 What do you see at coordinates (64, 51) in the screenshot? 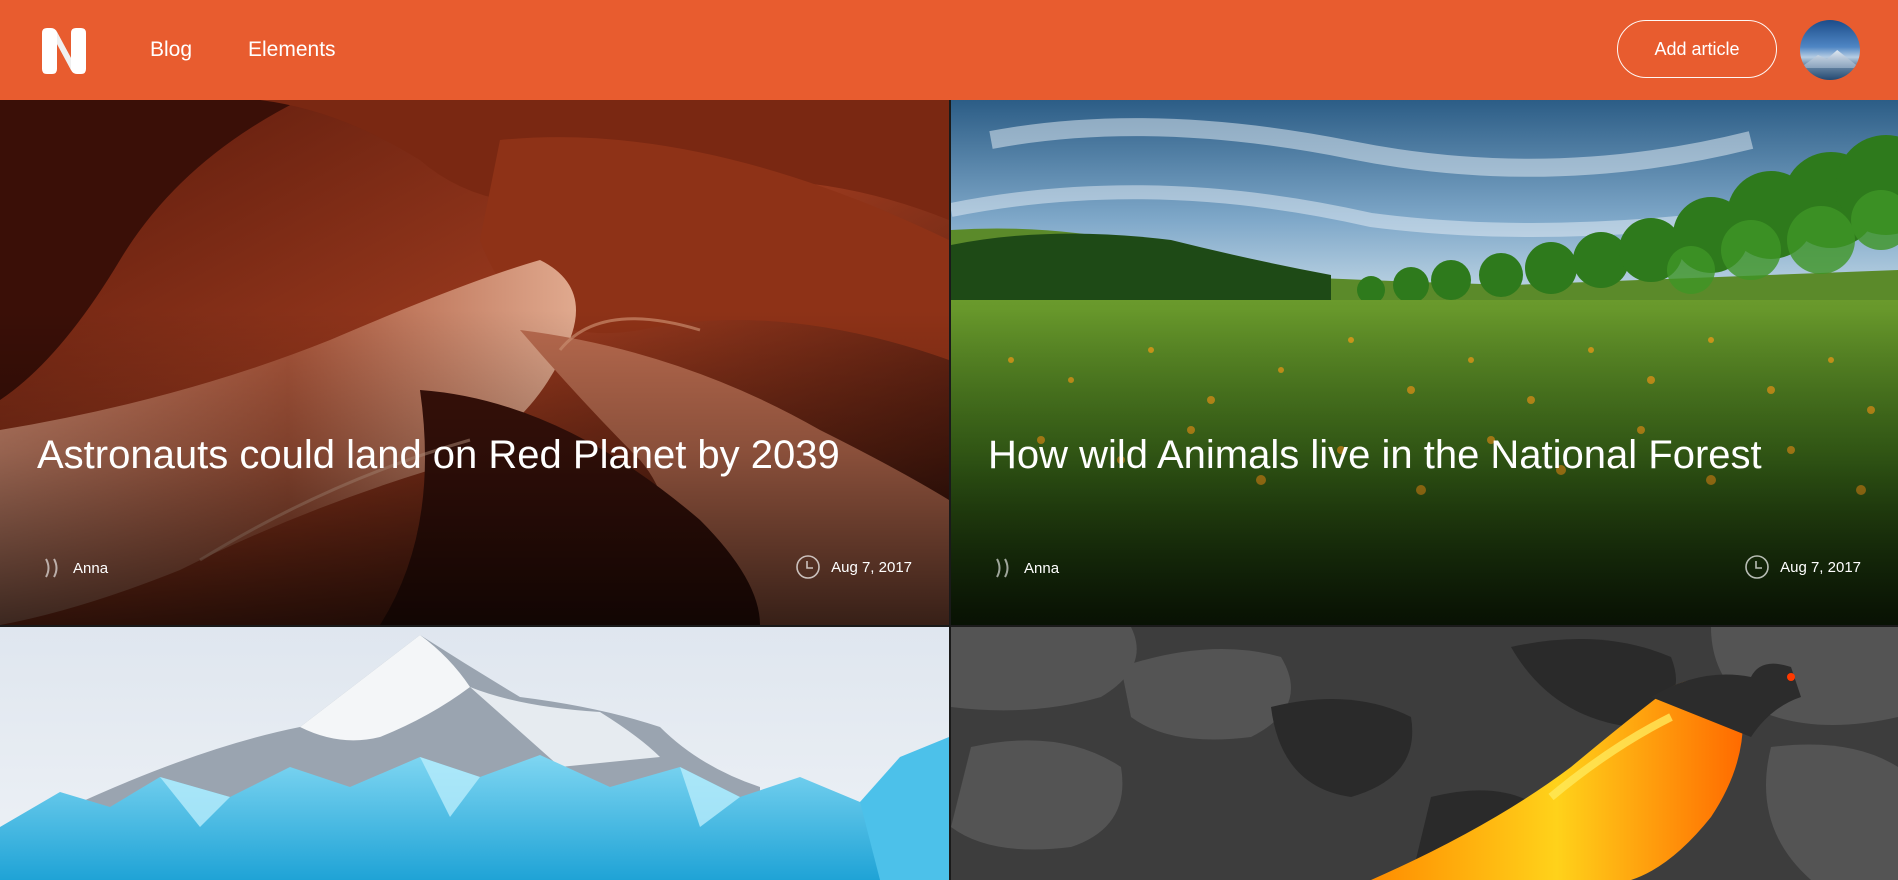
I see `logo-icon` at bounding box center [64, 51].